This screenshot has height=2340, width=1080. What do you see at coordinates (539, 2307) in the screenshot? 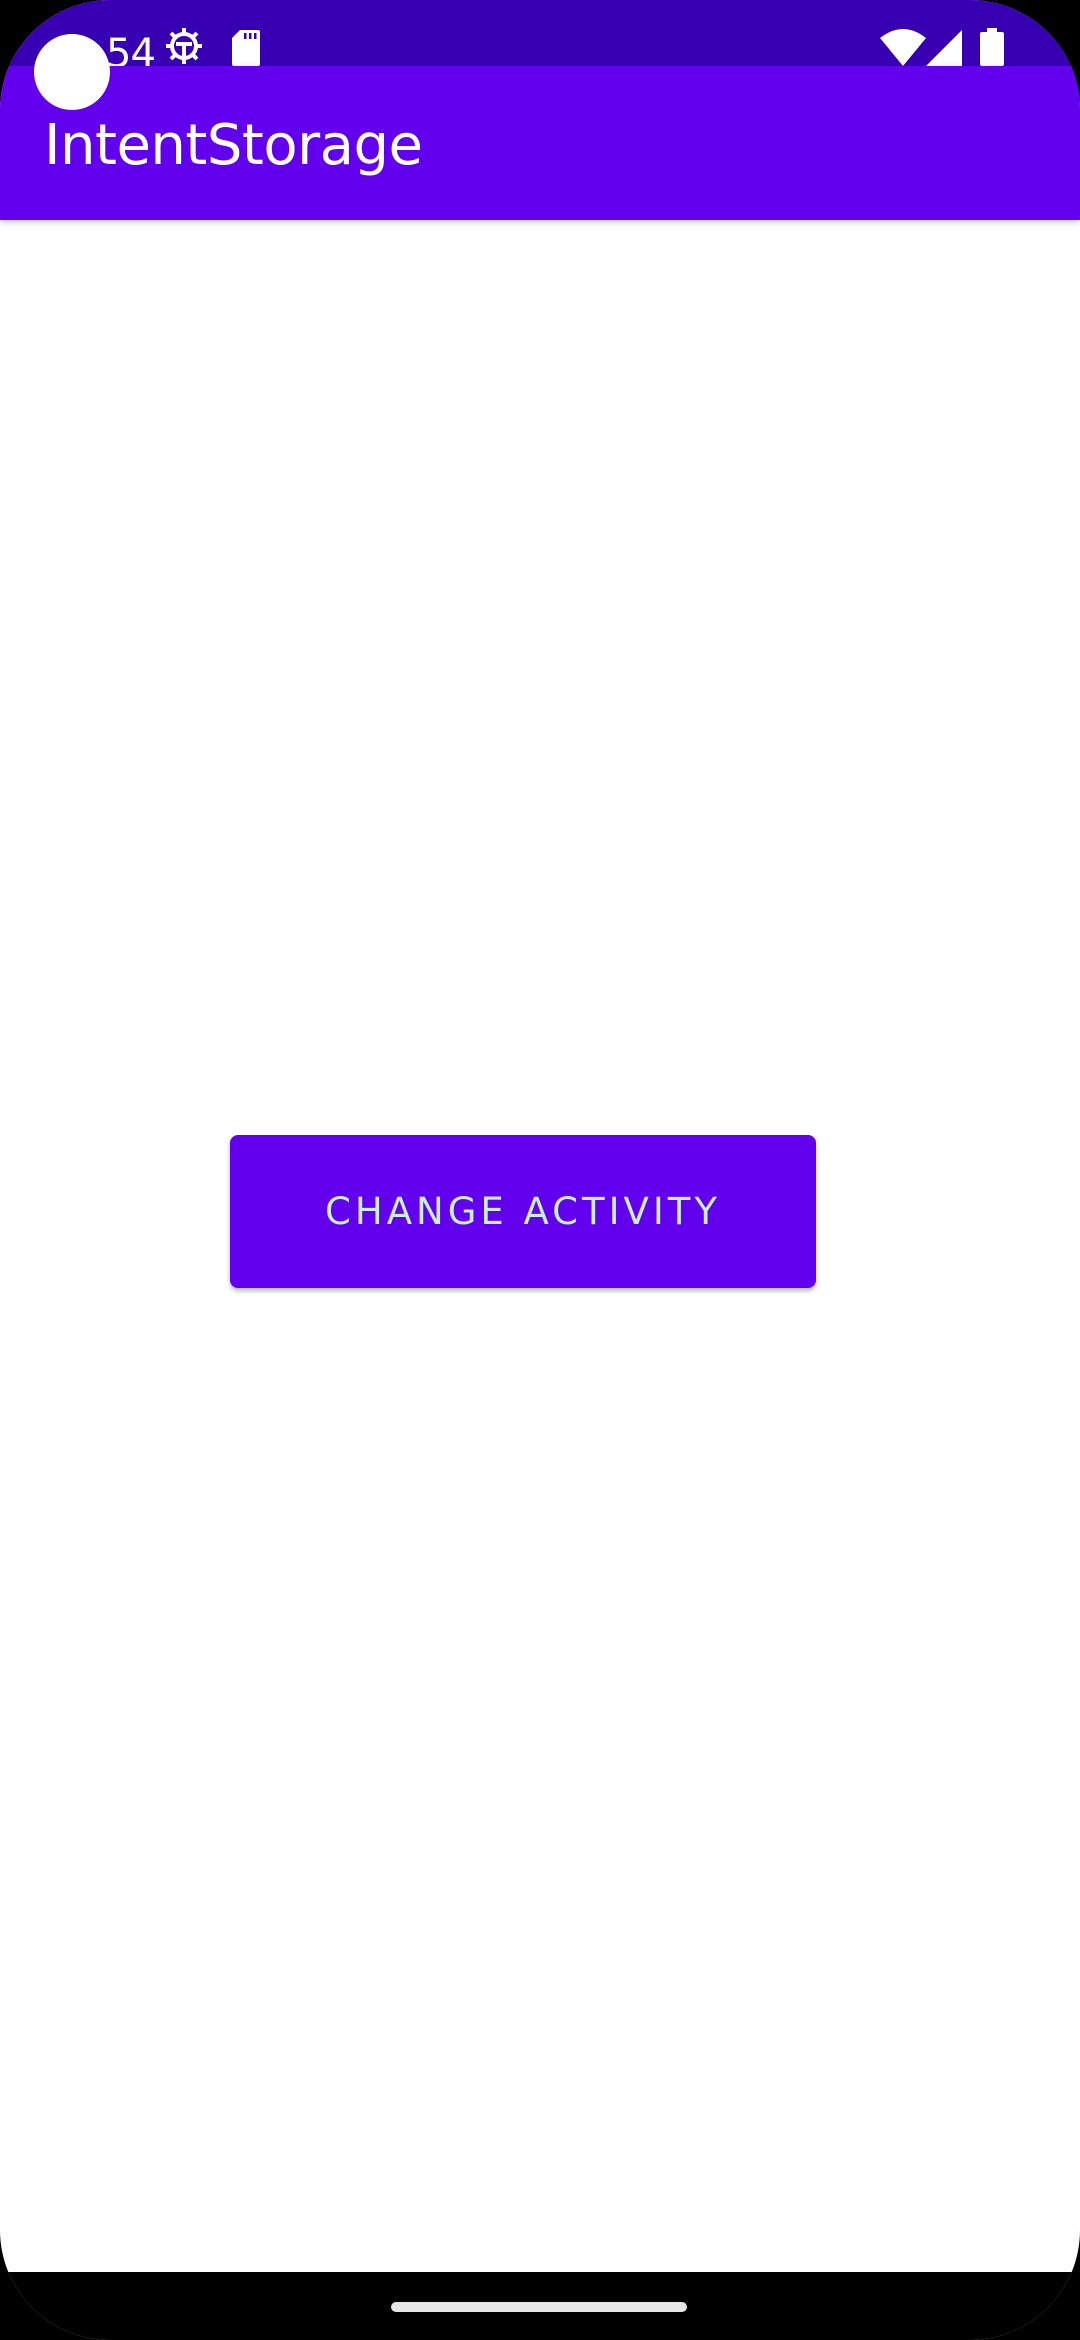
I see `home-gesture-handle` at bounding box center [539, 2307].